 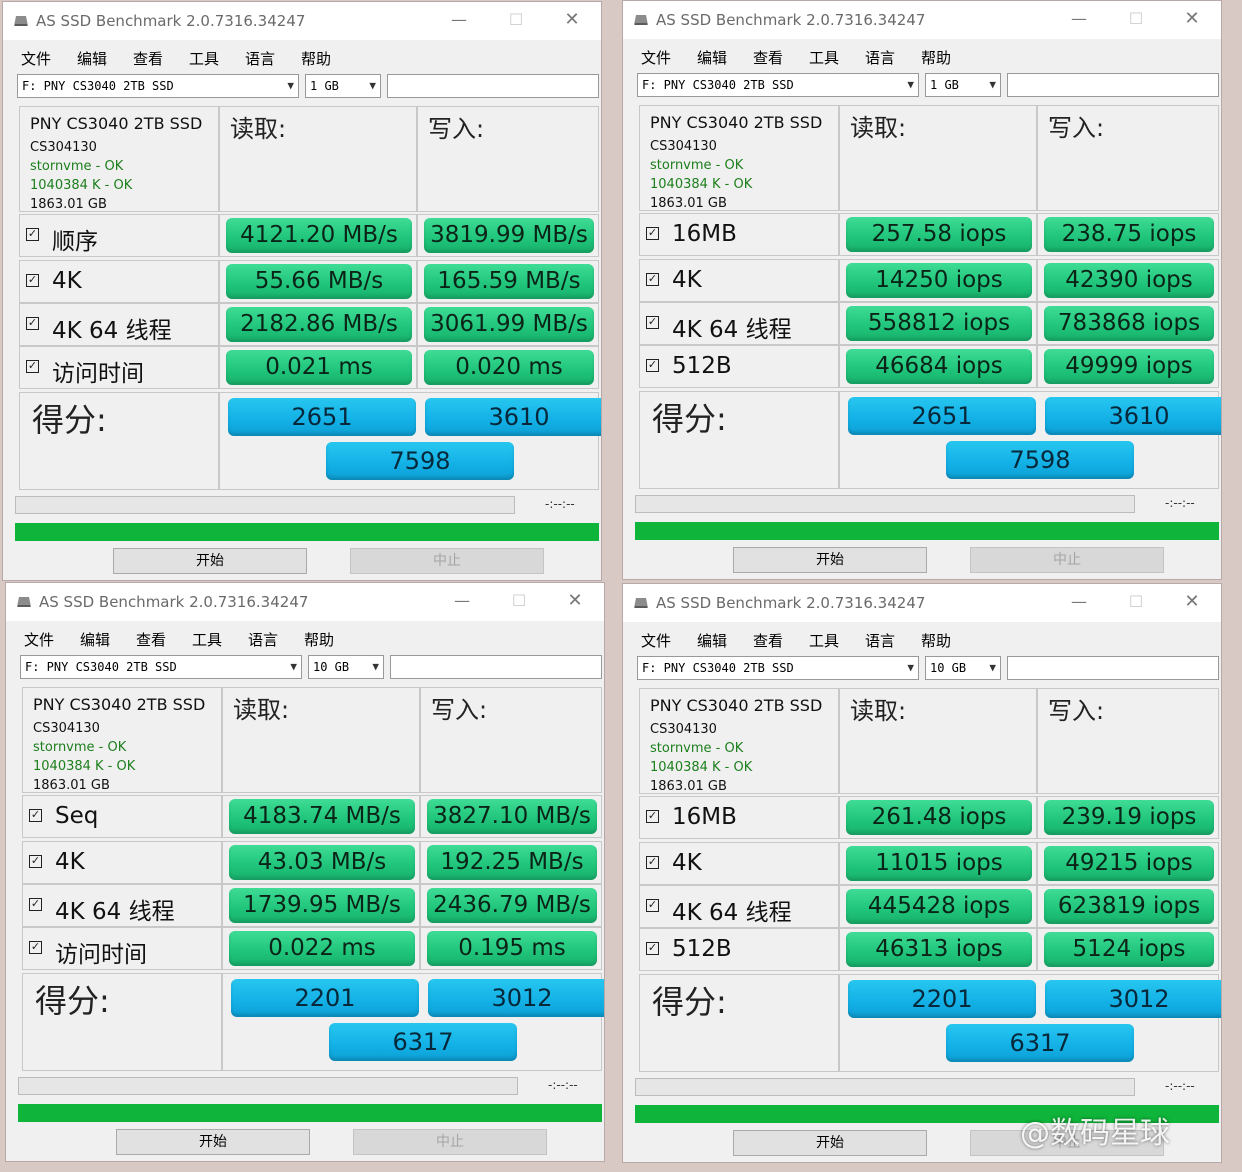 I want to click on test-name: 顺序, so click(x=75, y=242).